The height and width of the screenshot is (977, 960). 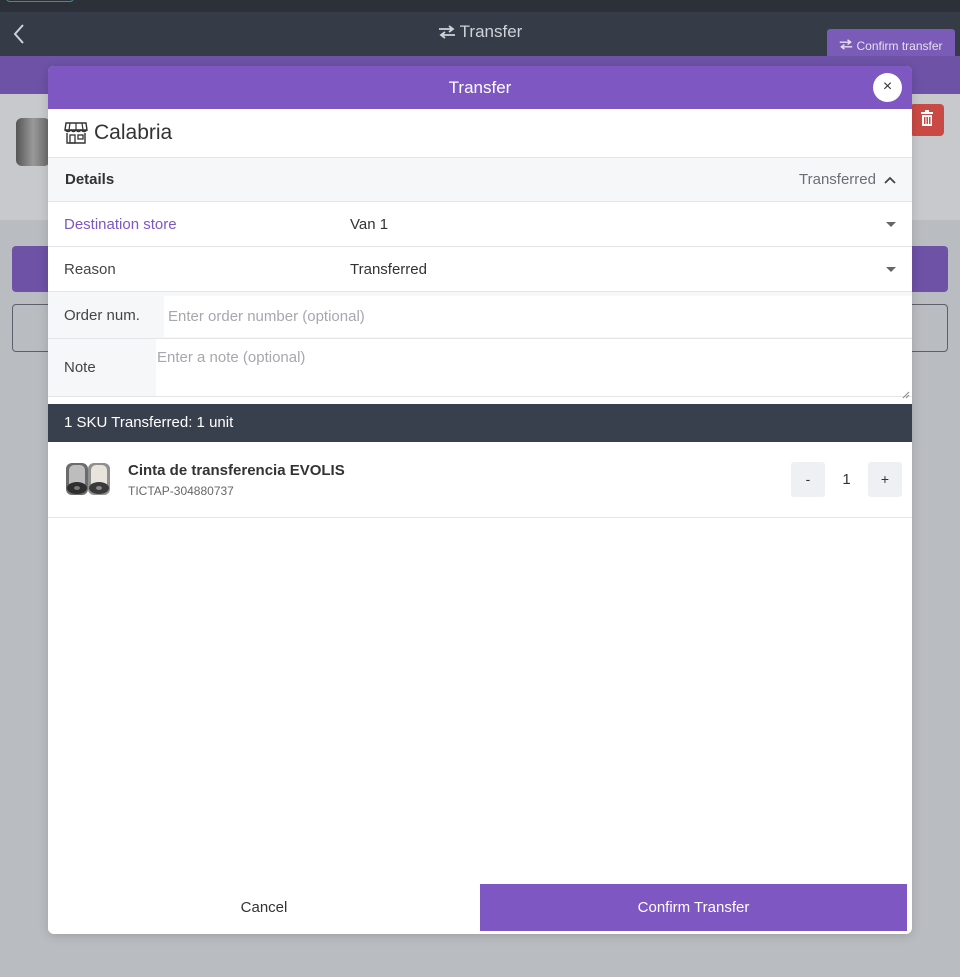 What do you see at coordinates (837, 179) in the screenshot?
I see `details-status: Transferred` at bounding box center [837, 179].